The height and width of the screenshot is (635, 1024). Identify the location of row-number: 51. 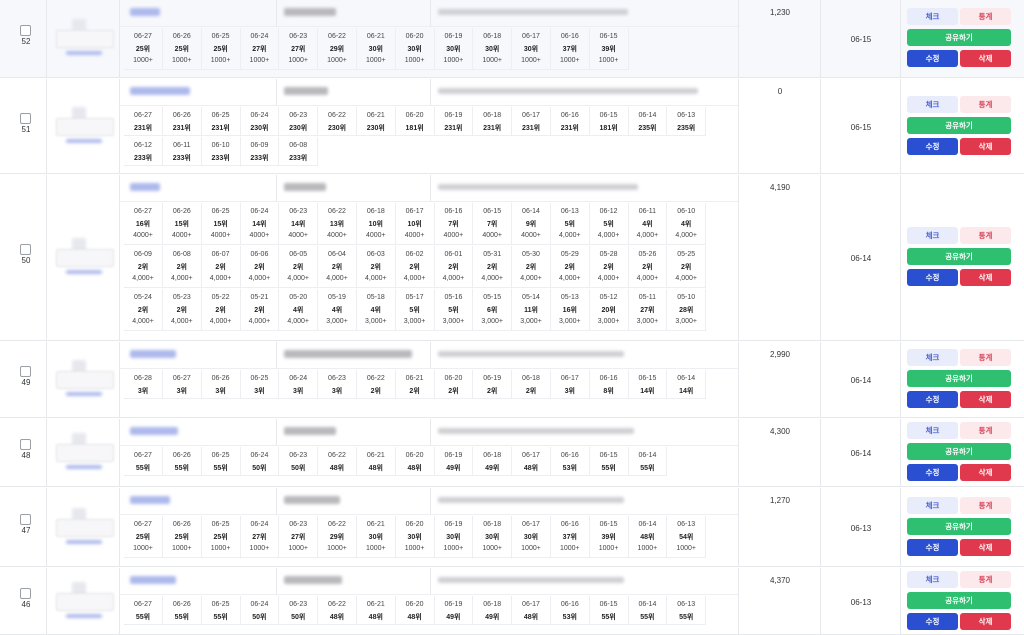
(26, 129).